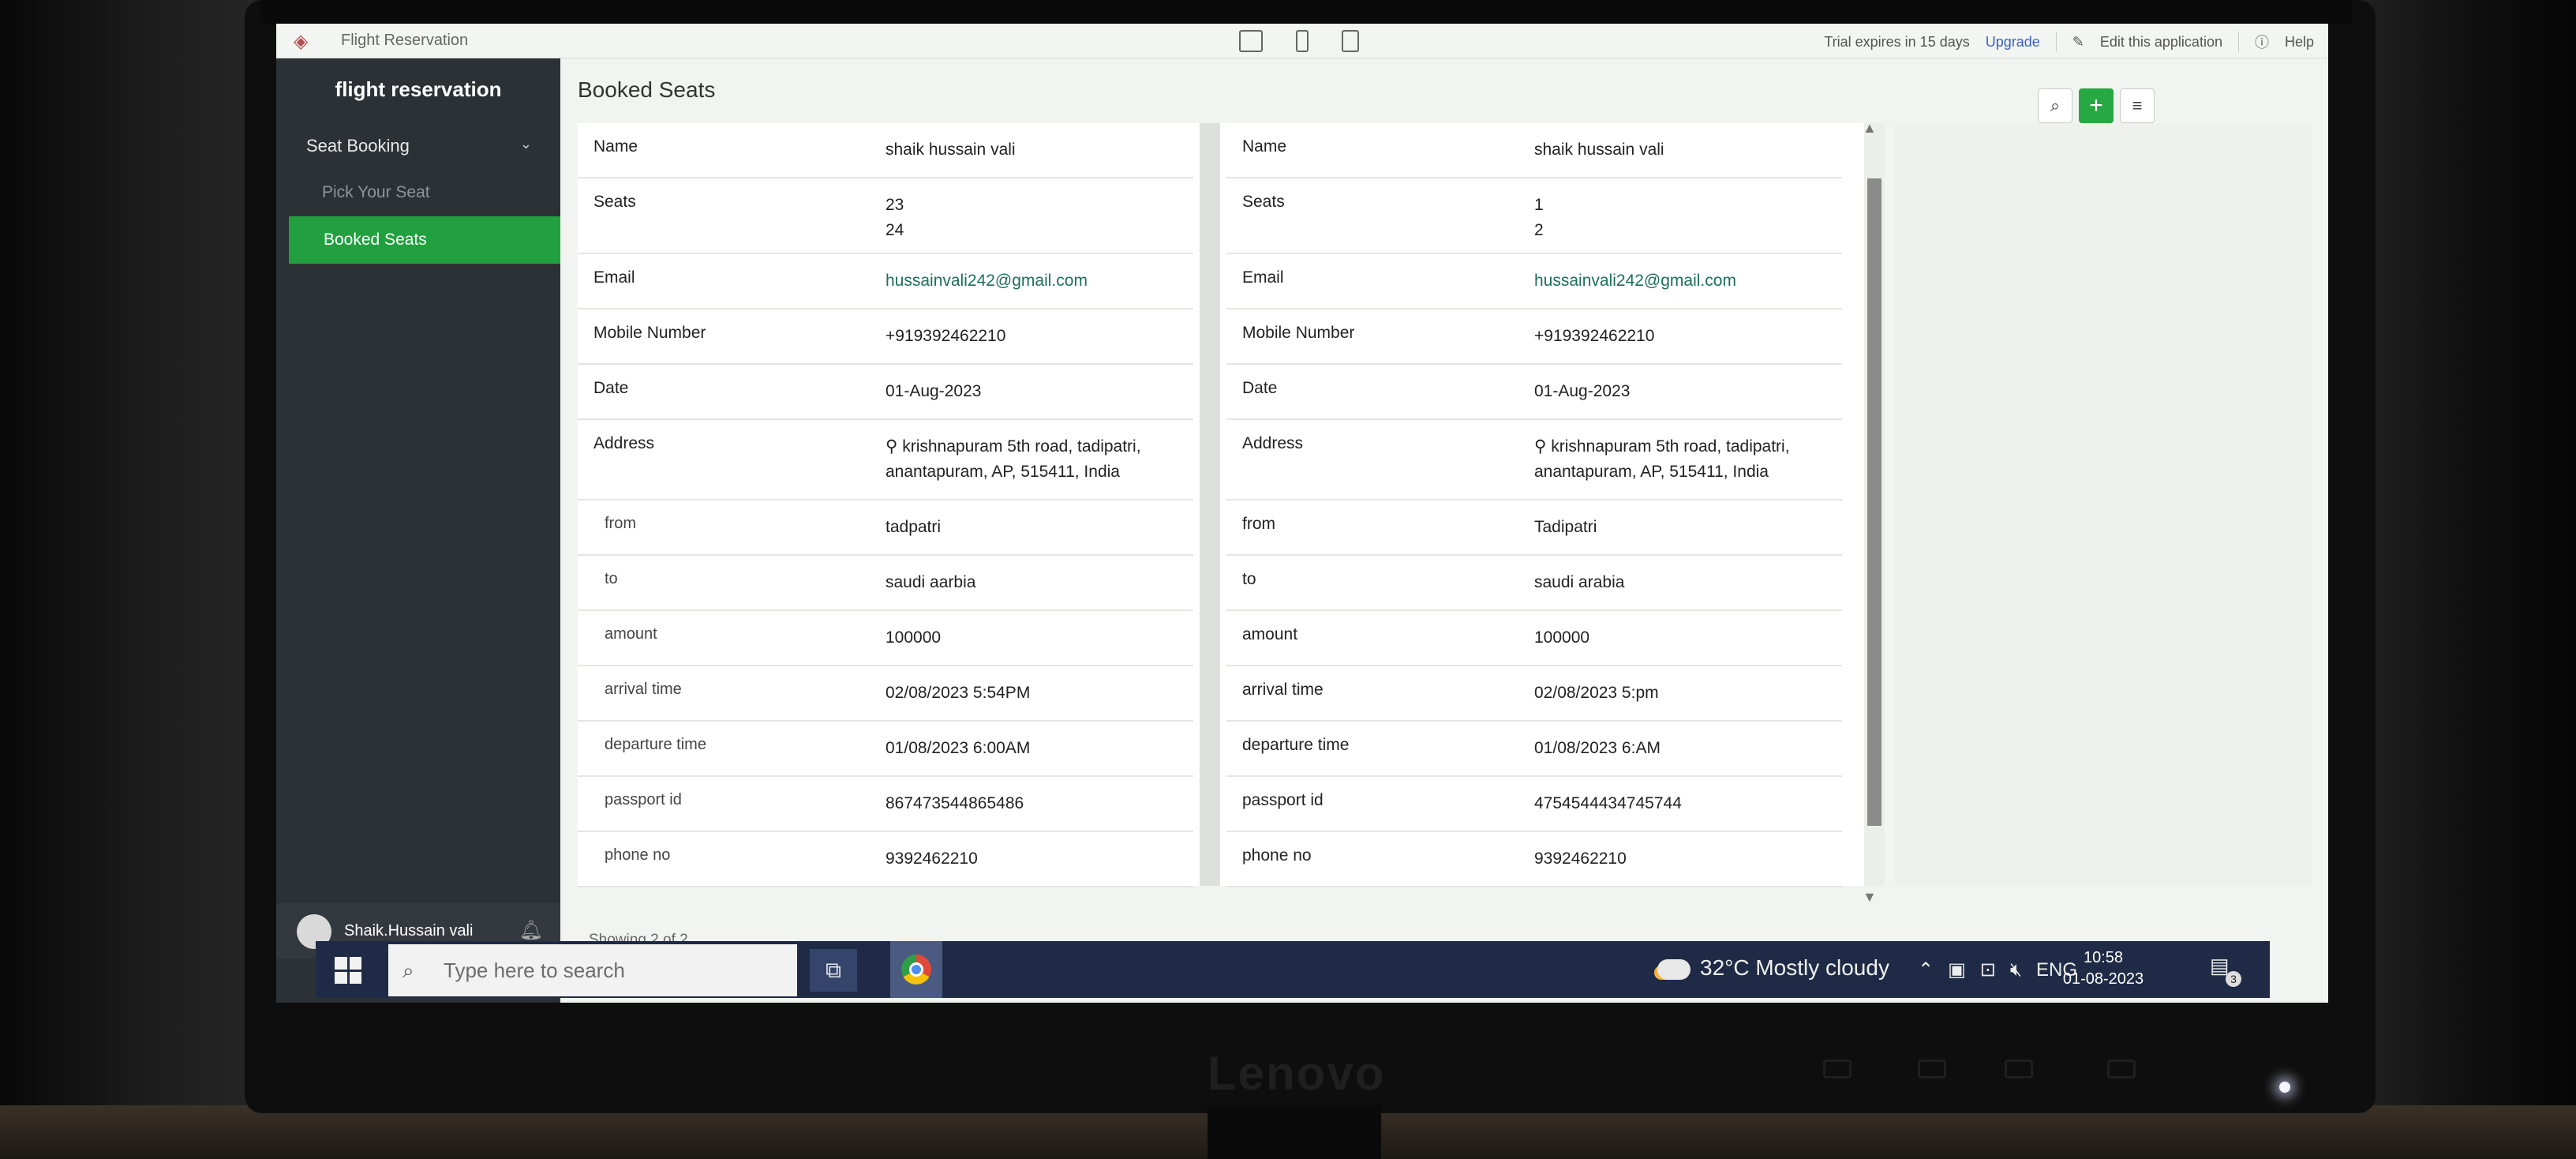 This screenshot has height=1159, width=2576. Describe the element at coordinates (424, 146) in the screenshot. I see `sidebar-group-seat-booking: Seat Booking ⌄` at that location.